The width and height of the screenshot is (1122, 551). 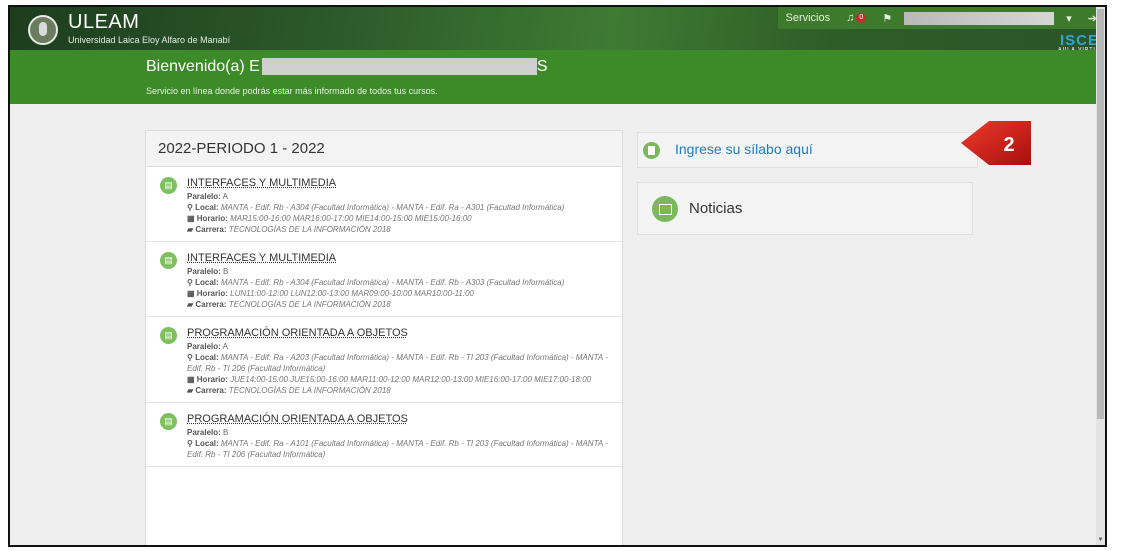 I want to click on brand-title: ULEAM, so click(x=103, y=22).